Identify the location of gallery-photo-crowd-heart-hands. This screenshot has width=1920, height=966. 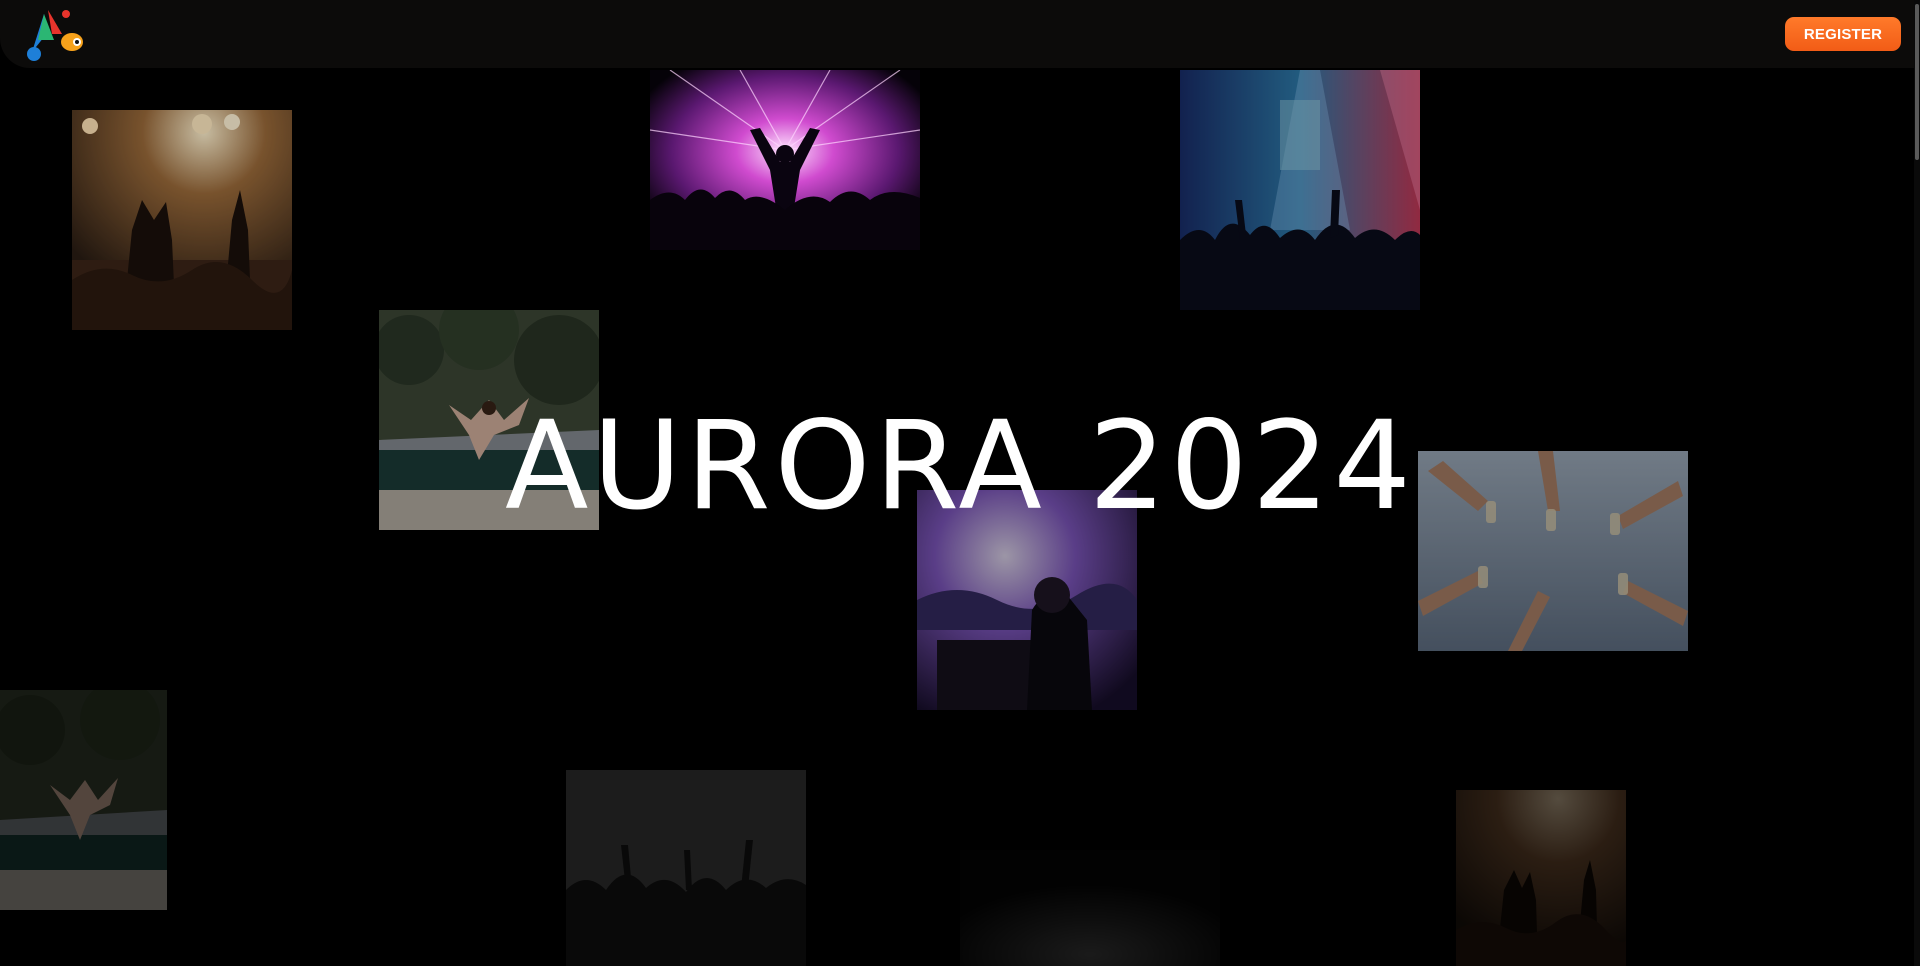
(182, 220).